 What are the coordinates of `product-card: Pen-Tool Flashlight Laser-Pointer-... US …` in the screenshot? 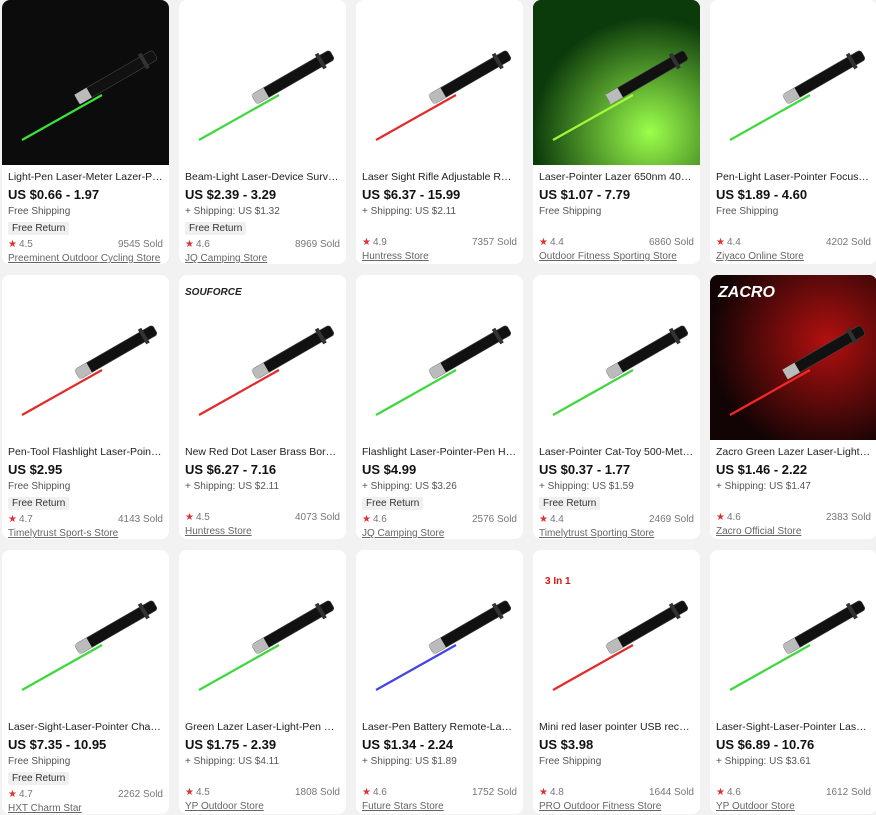 It's located at (85, 407).